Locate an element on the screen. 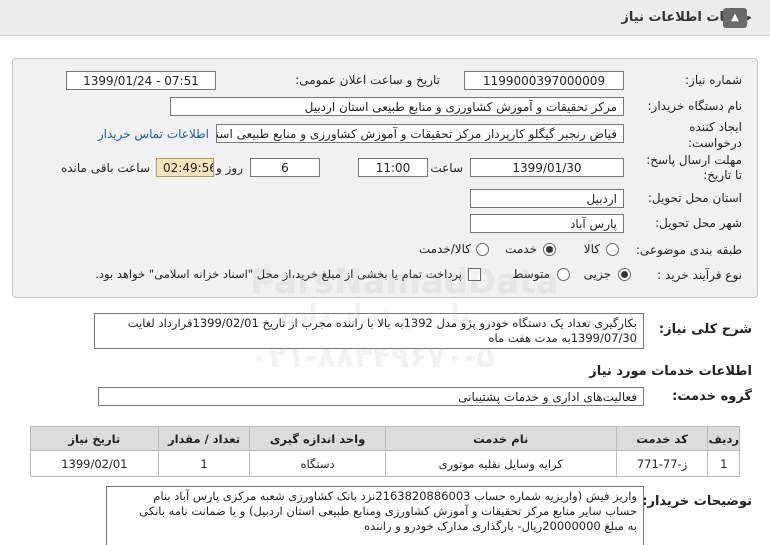  deadline-time-label: ساعت is located at coordinates (446, 168).